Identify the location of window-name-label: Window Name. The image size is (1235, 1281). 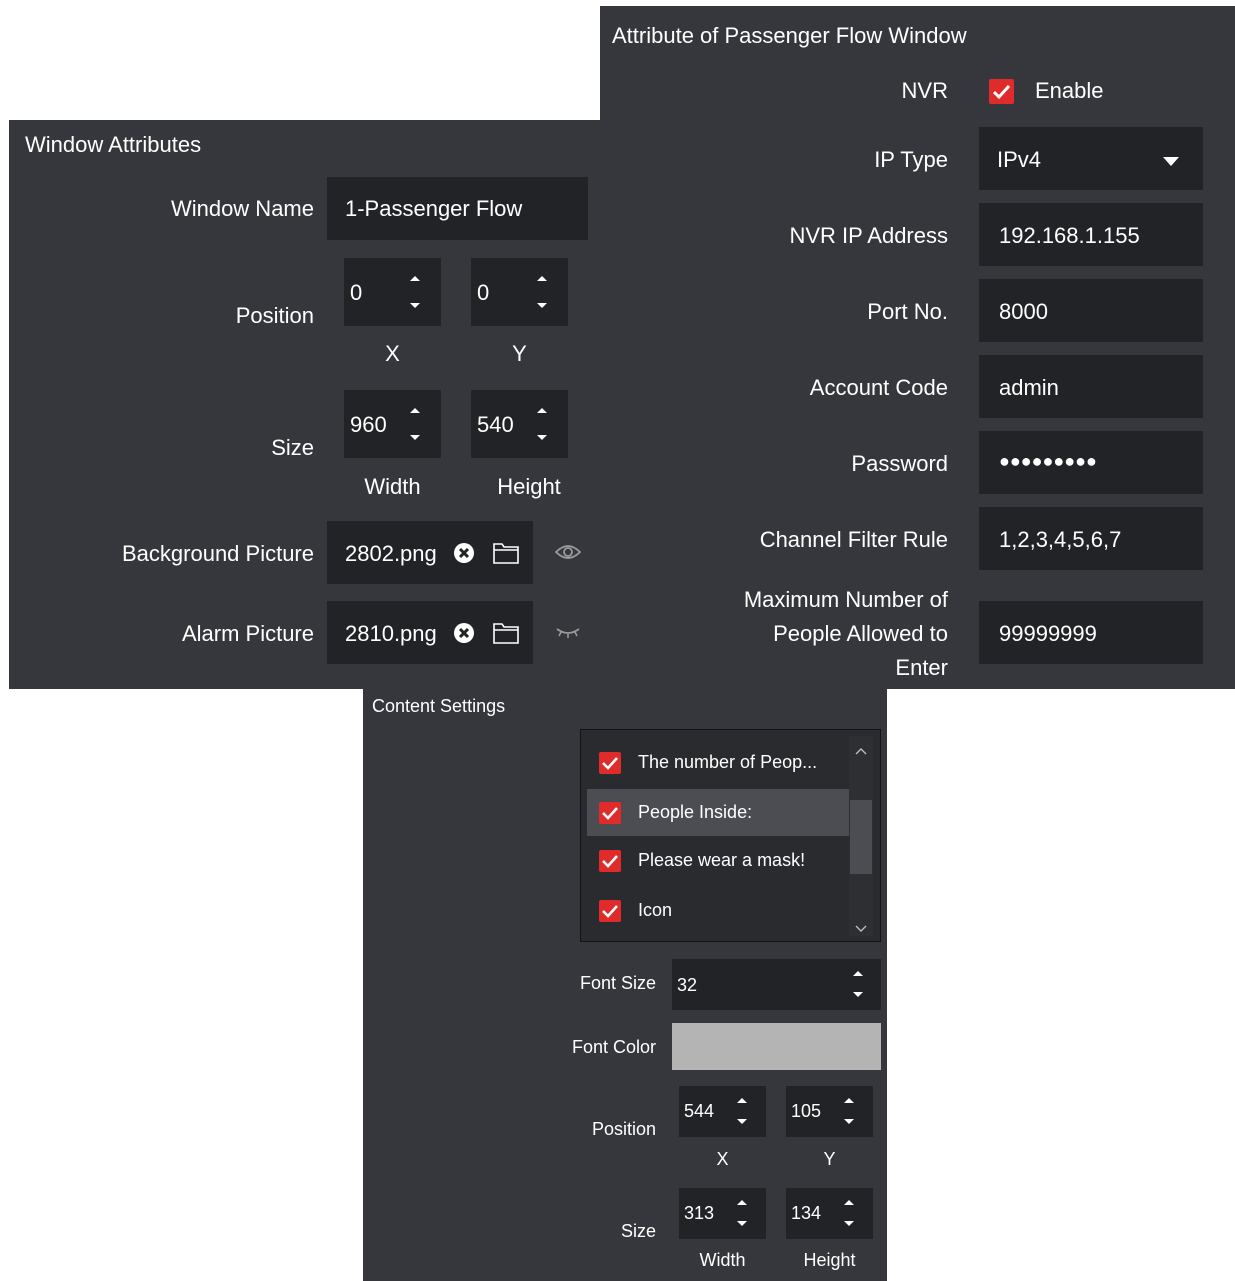
(242, 208).